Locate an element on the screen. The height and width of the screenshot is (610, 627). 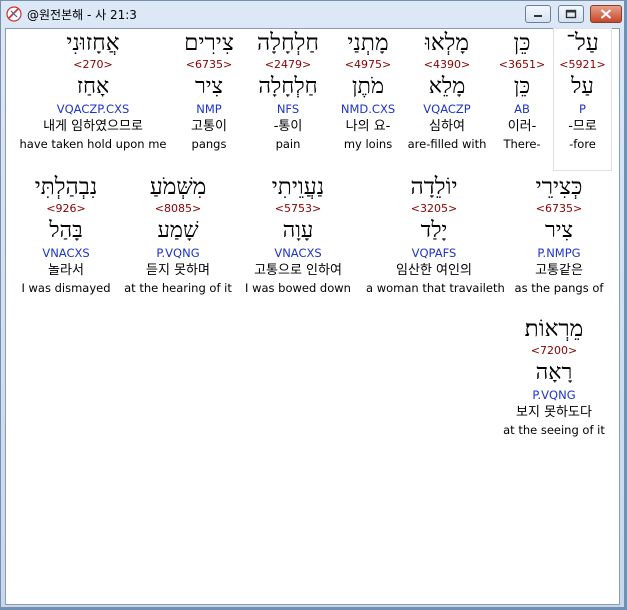
korean-gloss: -므로 is located at coordinates (582, 126).